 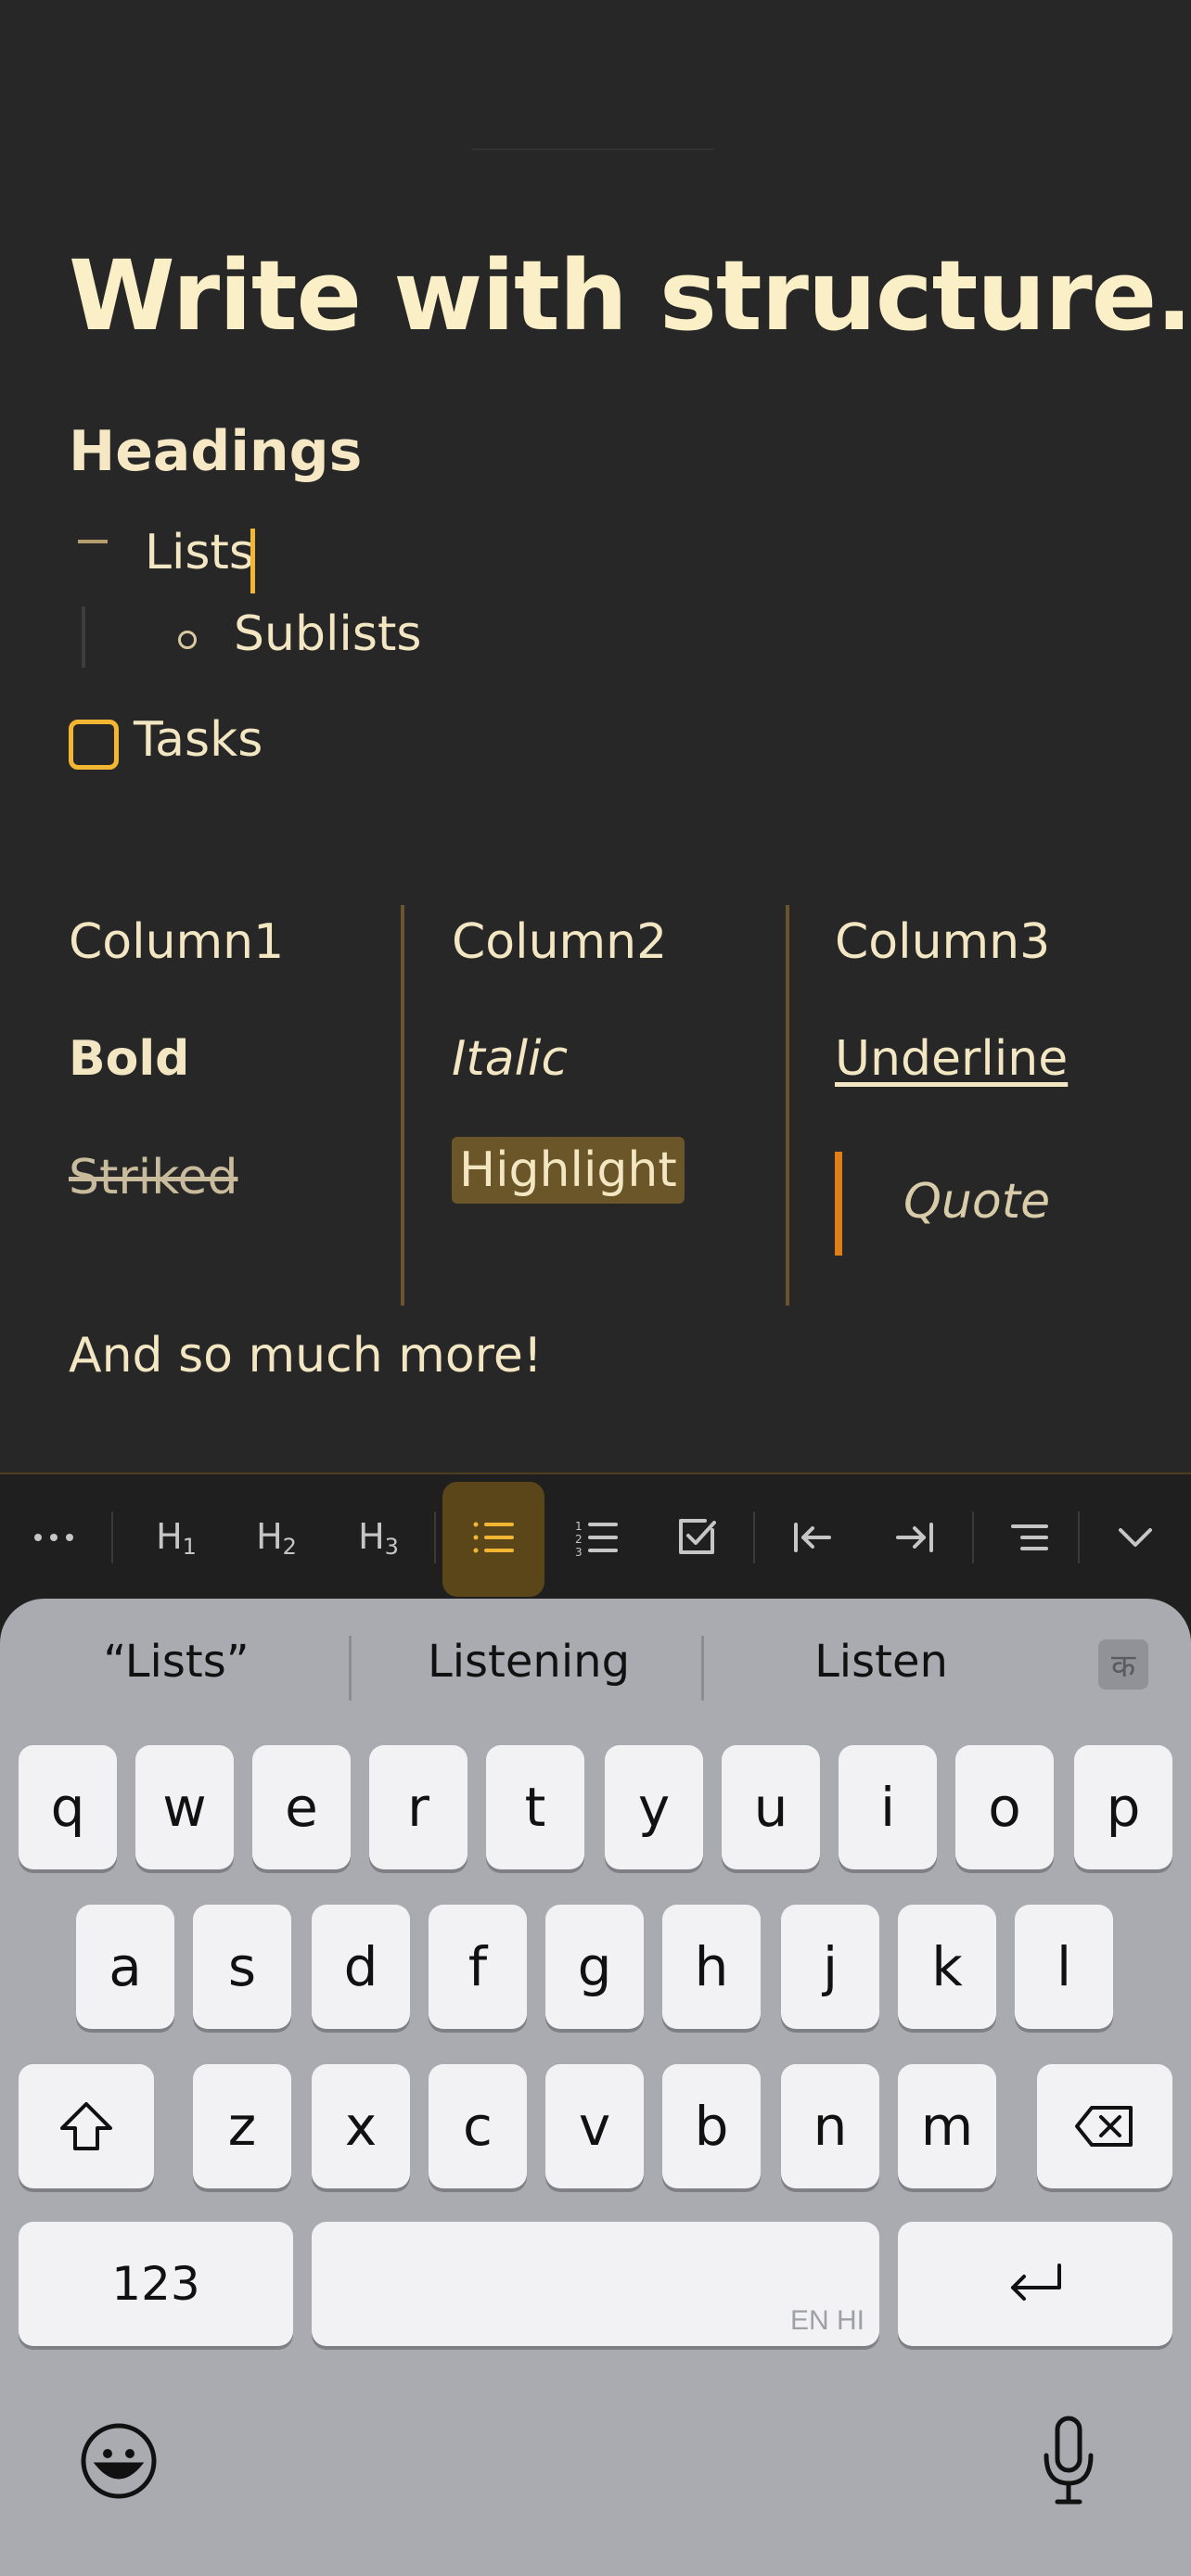 What do you see at coordinates (830, 1967) in the screenshot?
I see `key-j: j` at bounding box center [830, 1967].